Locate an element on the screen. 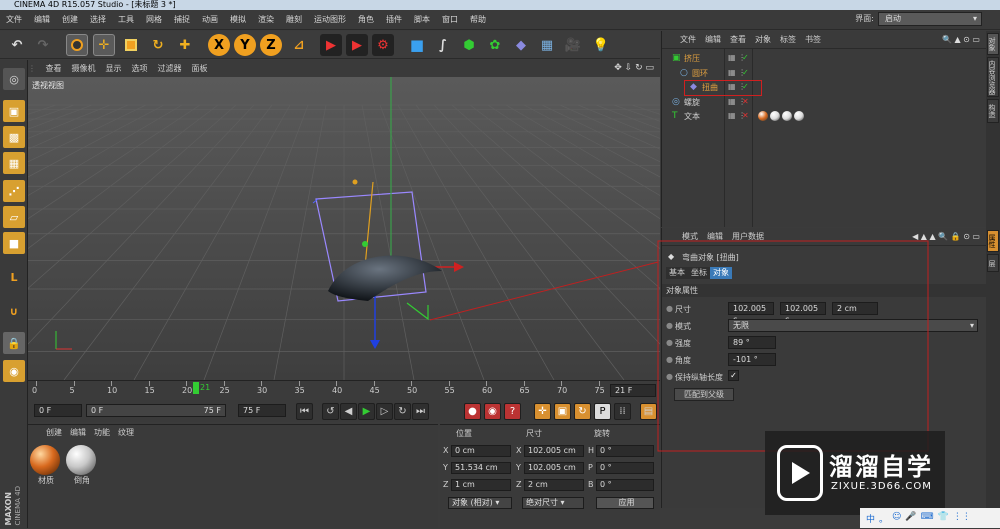 This screenshot has width=1000, height=529. play-logo-icon is located at coordinates (800, 473).